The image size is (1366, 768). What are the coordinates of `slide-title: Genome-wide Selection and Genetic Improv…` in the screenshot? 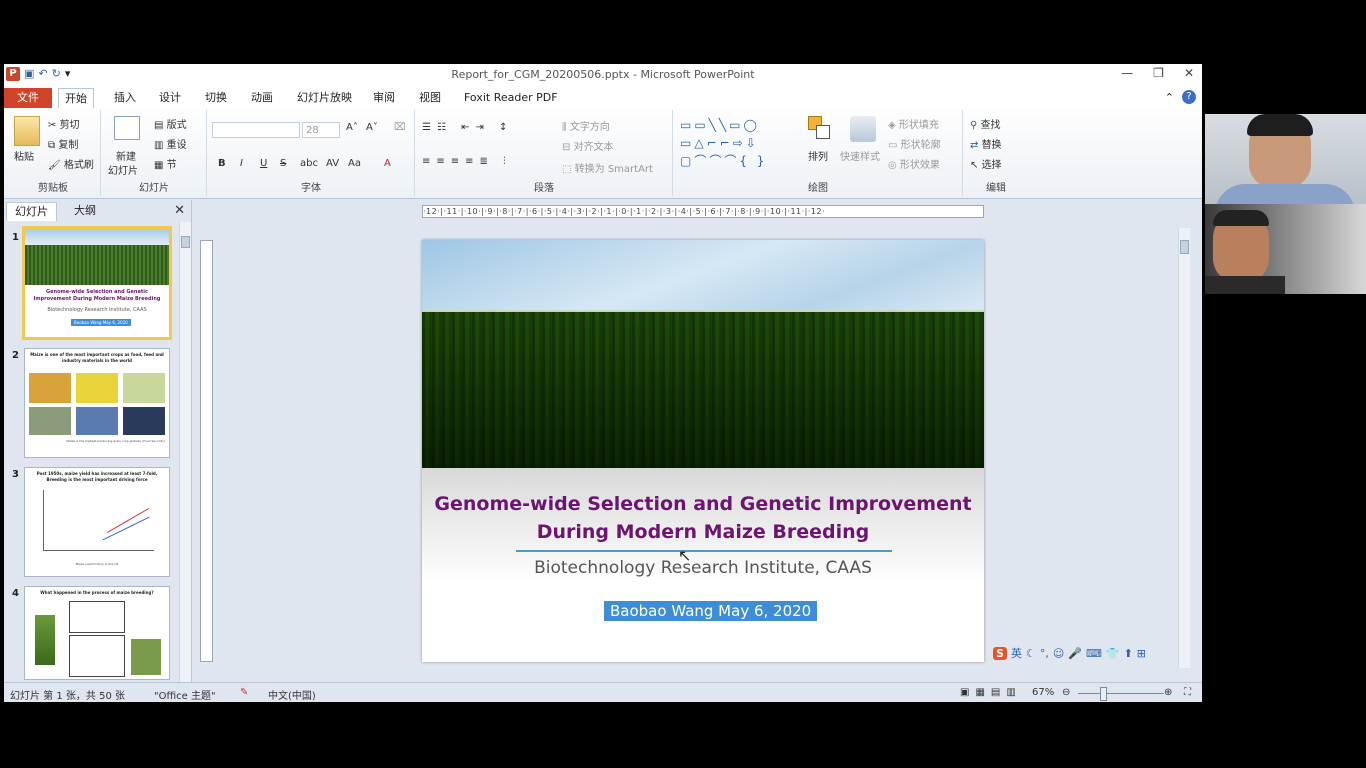 It's located at (703, 518).